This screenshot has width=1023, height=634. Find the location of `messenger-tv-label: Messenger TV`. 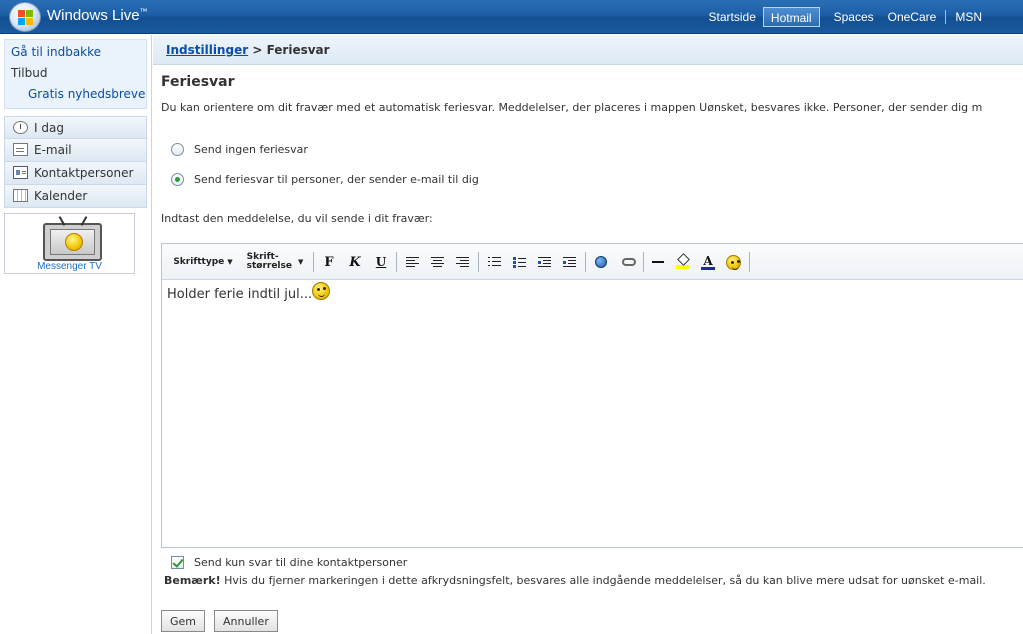

messenger-tv-label: Messenger TV is located at coordinates (69, 266).